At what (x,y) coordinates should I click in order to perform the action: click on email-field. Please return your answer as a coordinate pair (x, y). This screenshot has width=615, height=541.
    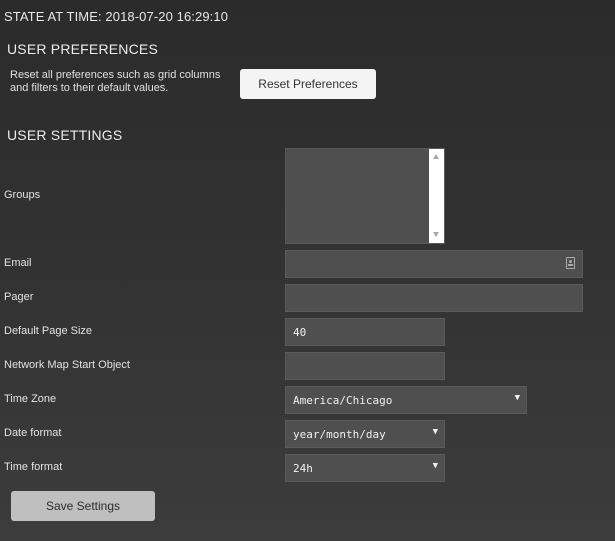
    Looking at the image, I should click on (434, 264).